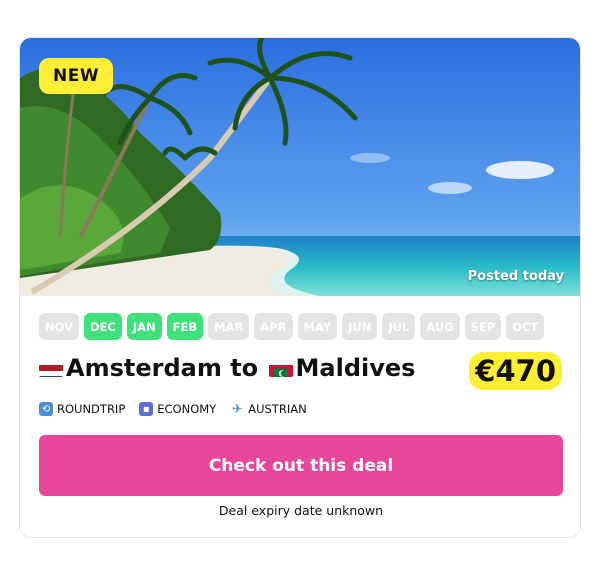 This screenshot has height=565, width=600. Describe the element at coordinates (244, 368) in the screenshot. I see `route-connector: to` at that location.